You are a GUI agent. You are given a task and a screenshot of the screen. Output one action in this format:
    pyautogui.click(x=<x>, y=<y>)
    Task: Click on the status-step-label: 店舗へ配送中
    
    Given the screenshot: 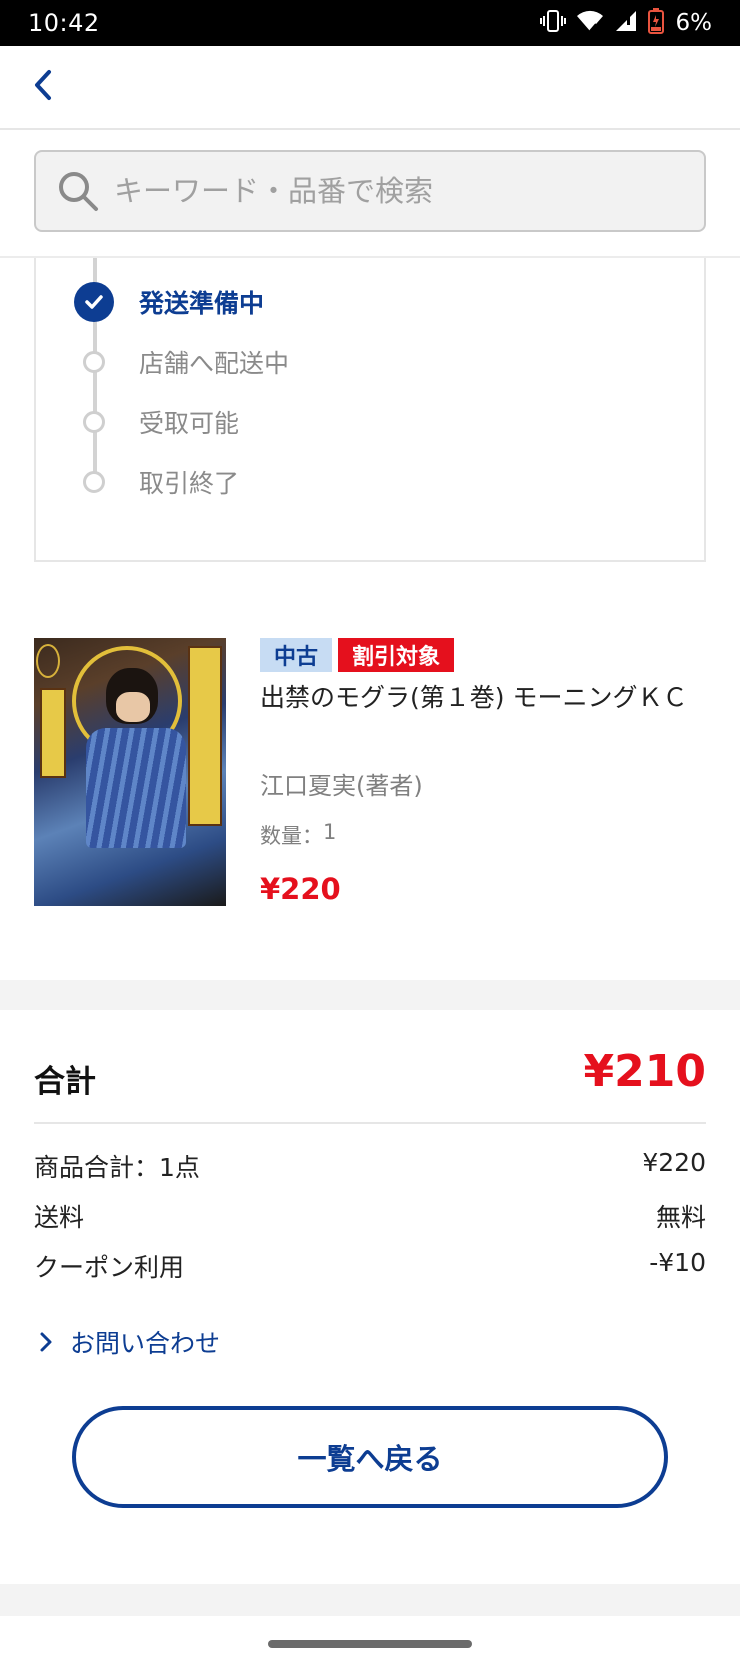 What is the action you would take?
    pyautogui.click(x=214, y=363)
    